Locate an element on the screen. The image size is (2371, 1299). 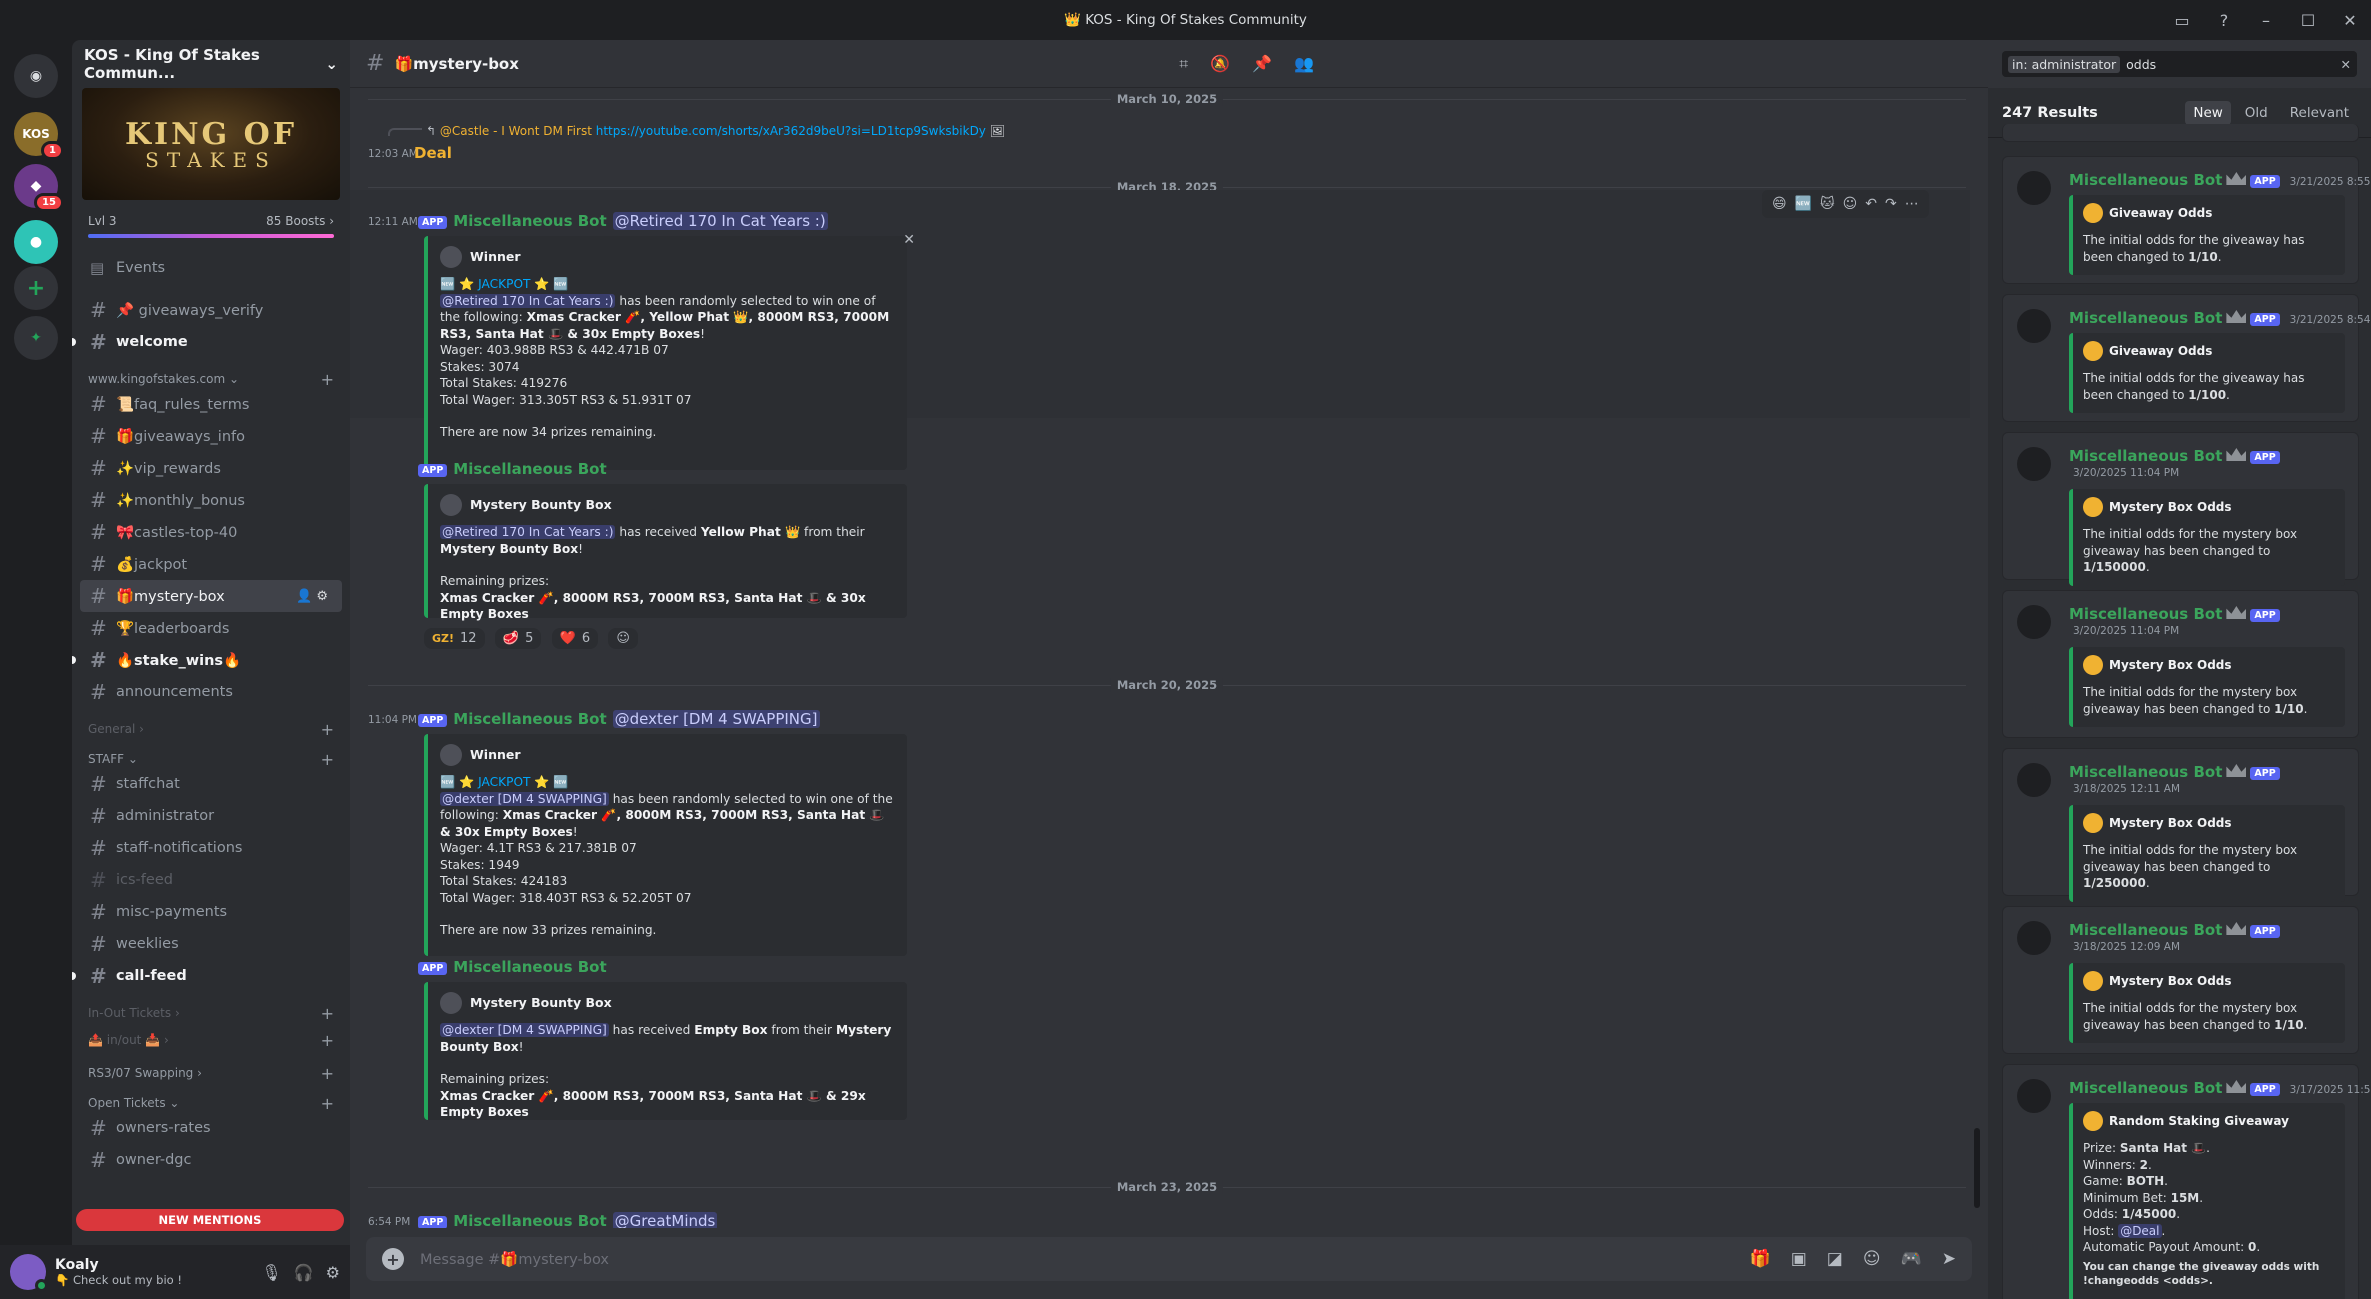
upload-plus-icon: + is located at coordinates (393, 1259).